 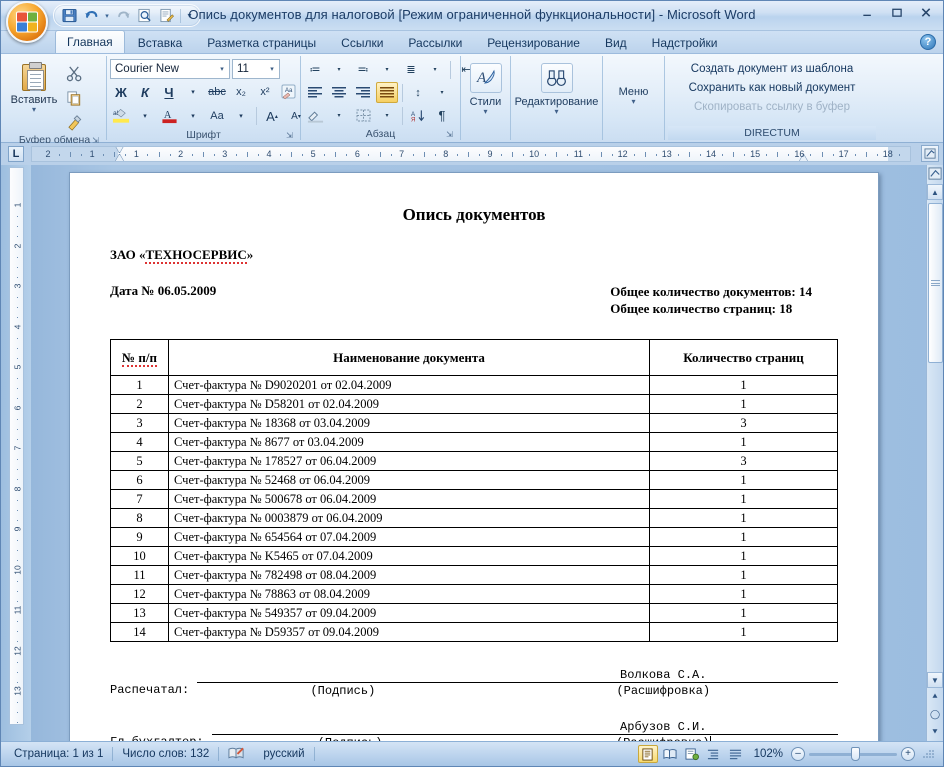 I want to click on undo-dropdown-caret: ▾, so click(x=107, y=16).